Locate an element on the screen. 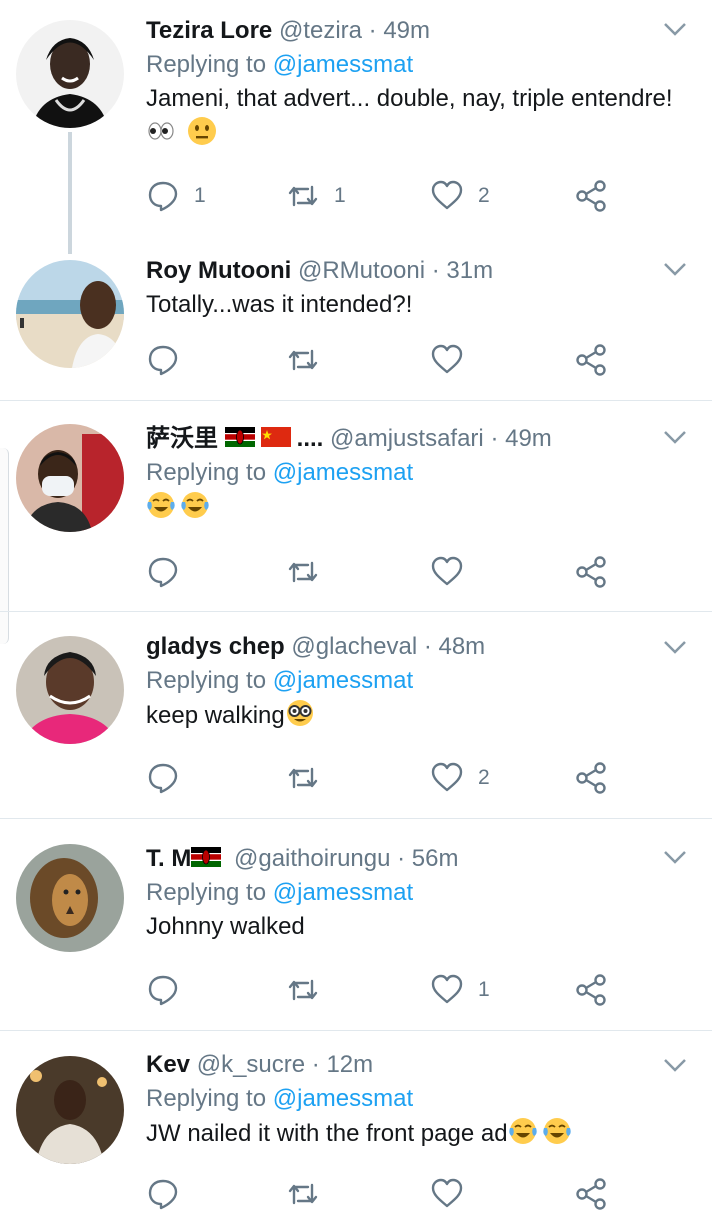  side-panel-edge is located at coordinates (4, 546).